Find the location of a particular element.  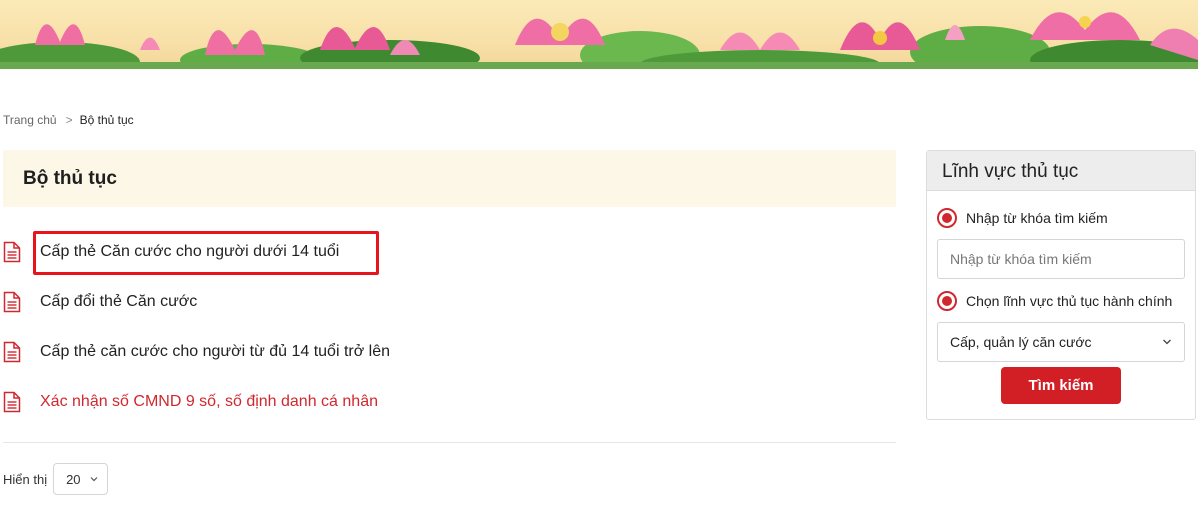

page-size-select: 20 is located at coordinates (81, 479).